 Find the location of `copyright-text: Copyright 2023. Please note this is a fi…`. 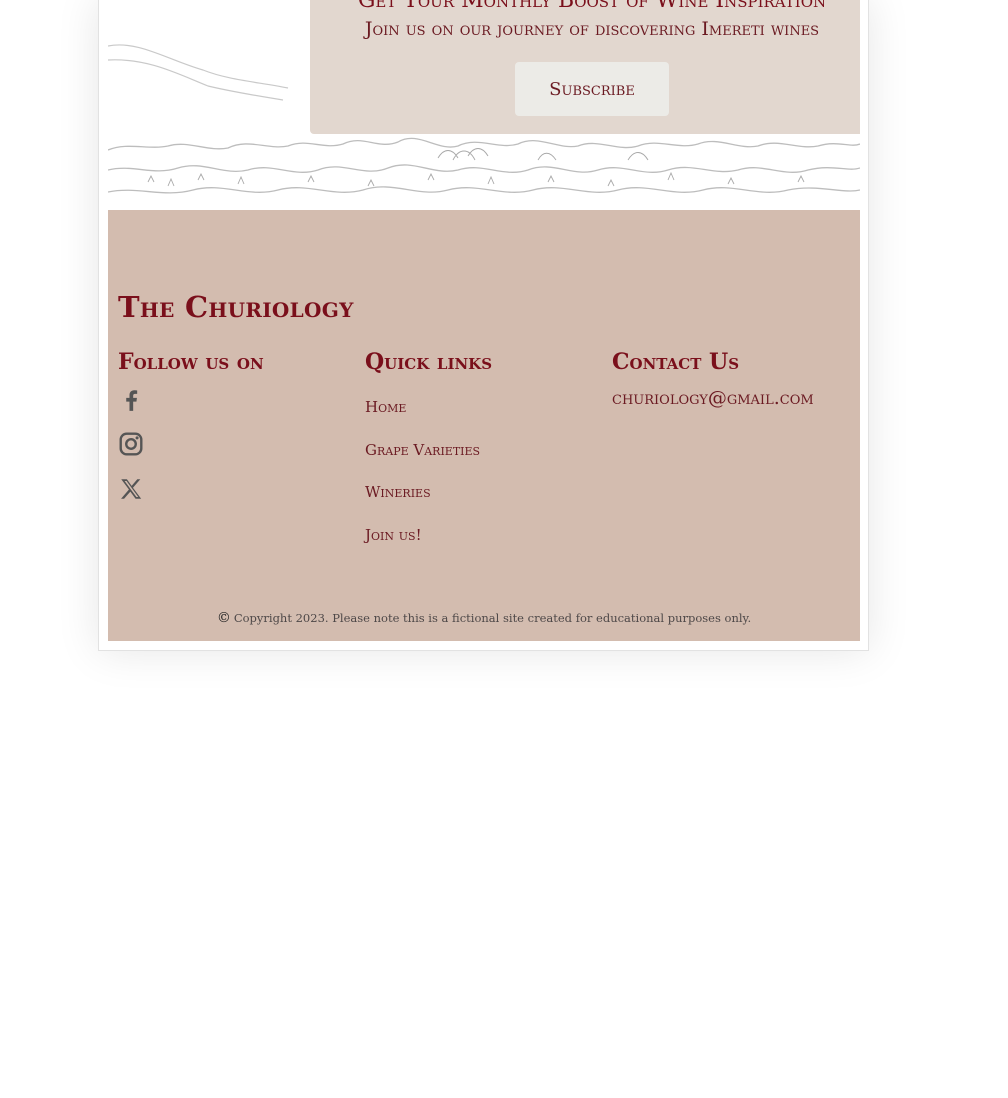

copyright-text: Copyright 2023. Please note this is a fi… is located at coordinates (492, 618).